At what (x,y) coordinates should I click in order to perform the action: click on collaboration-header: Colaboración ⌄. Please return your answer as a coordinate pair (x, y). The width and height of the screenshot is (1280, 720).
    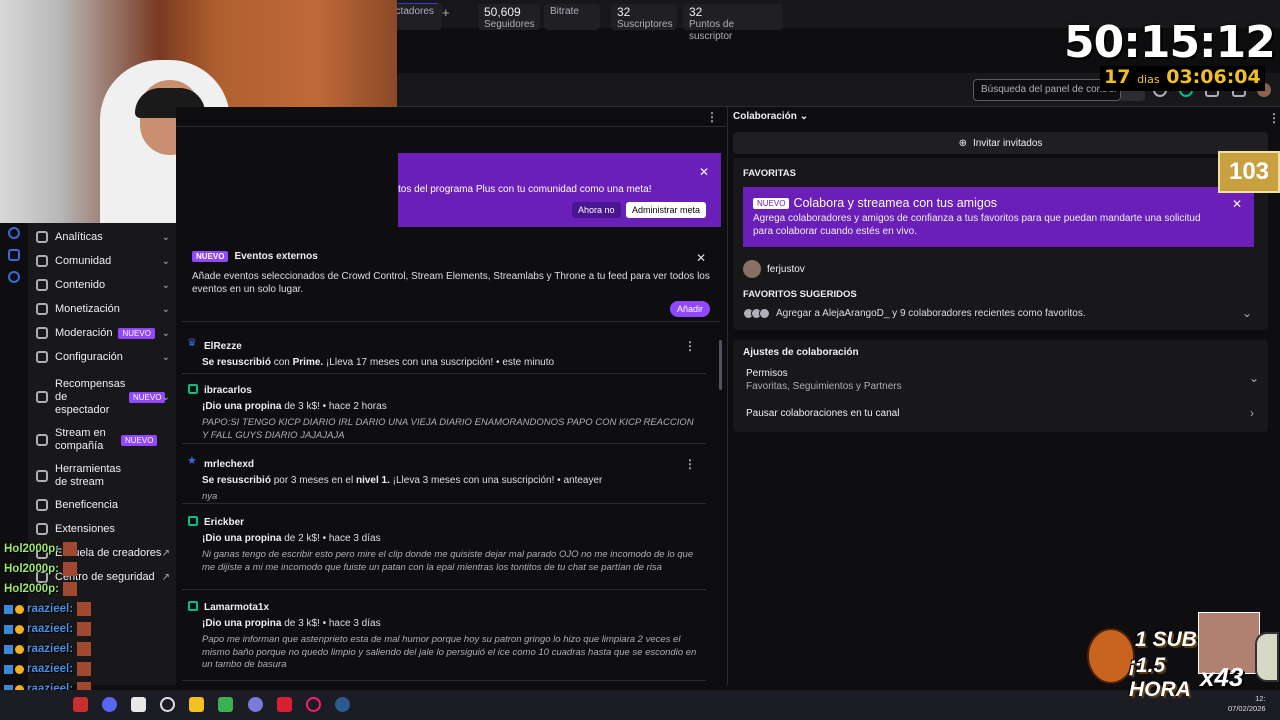
    Looking at the image, I should click on (770, 116).